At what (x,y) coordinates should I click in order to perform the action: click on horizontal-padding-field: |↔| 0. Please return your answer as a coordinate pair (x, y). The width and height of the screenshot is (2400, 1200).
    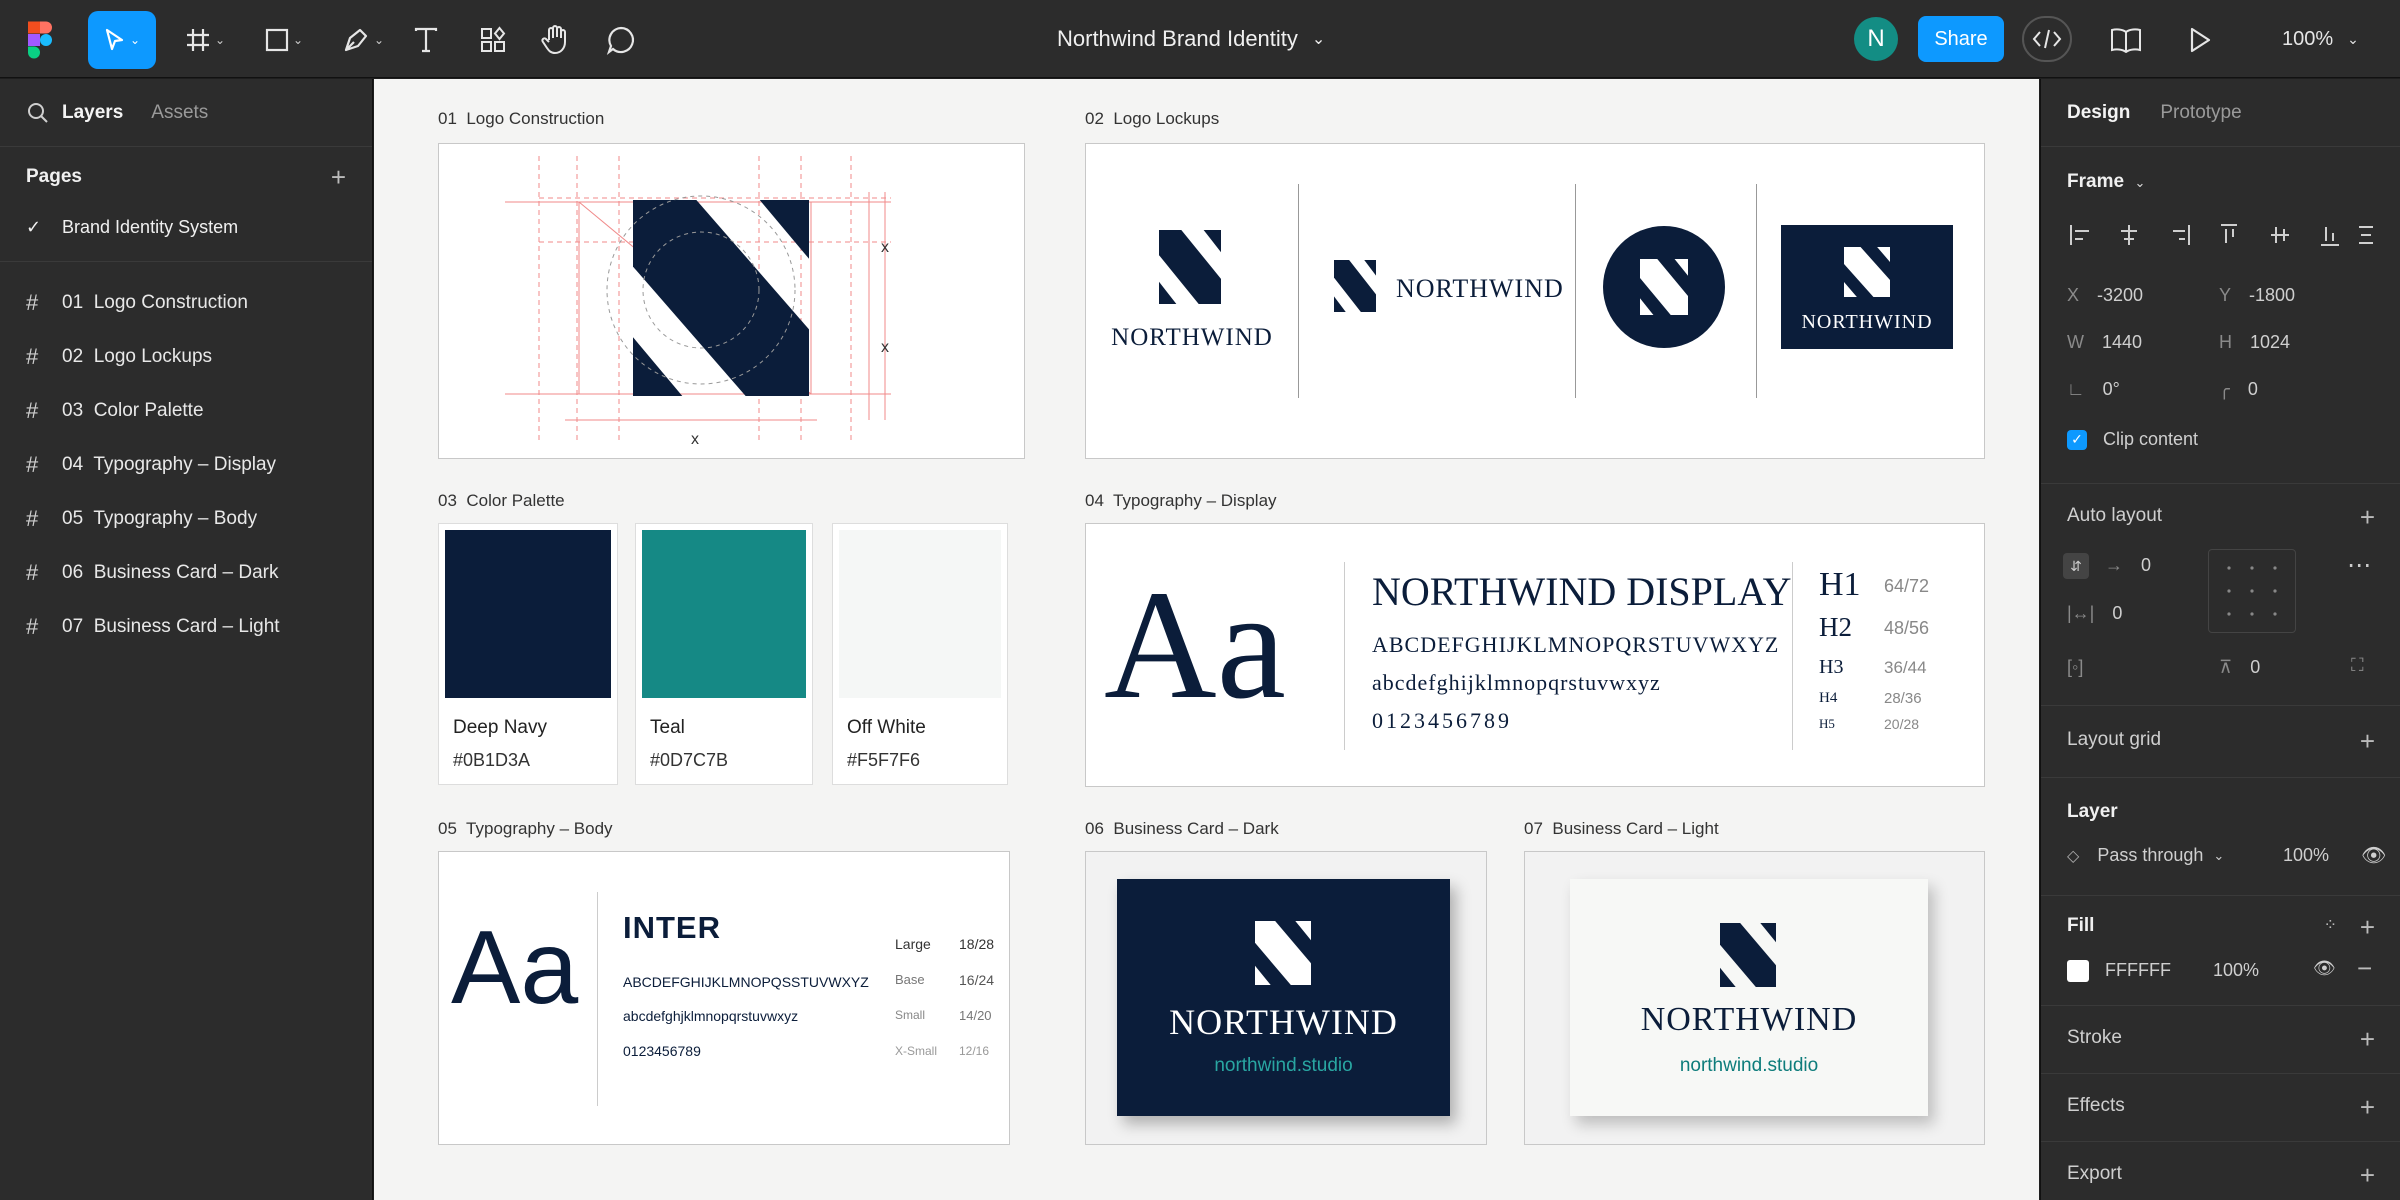
    Looking at the image, I should click on (2094, 613).